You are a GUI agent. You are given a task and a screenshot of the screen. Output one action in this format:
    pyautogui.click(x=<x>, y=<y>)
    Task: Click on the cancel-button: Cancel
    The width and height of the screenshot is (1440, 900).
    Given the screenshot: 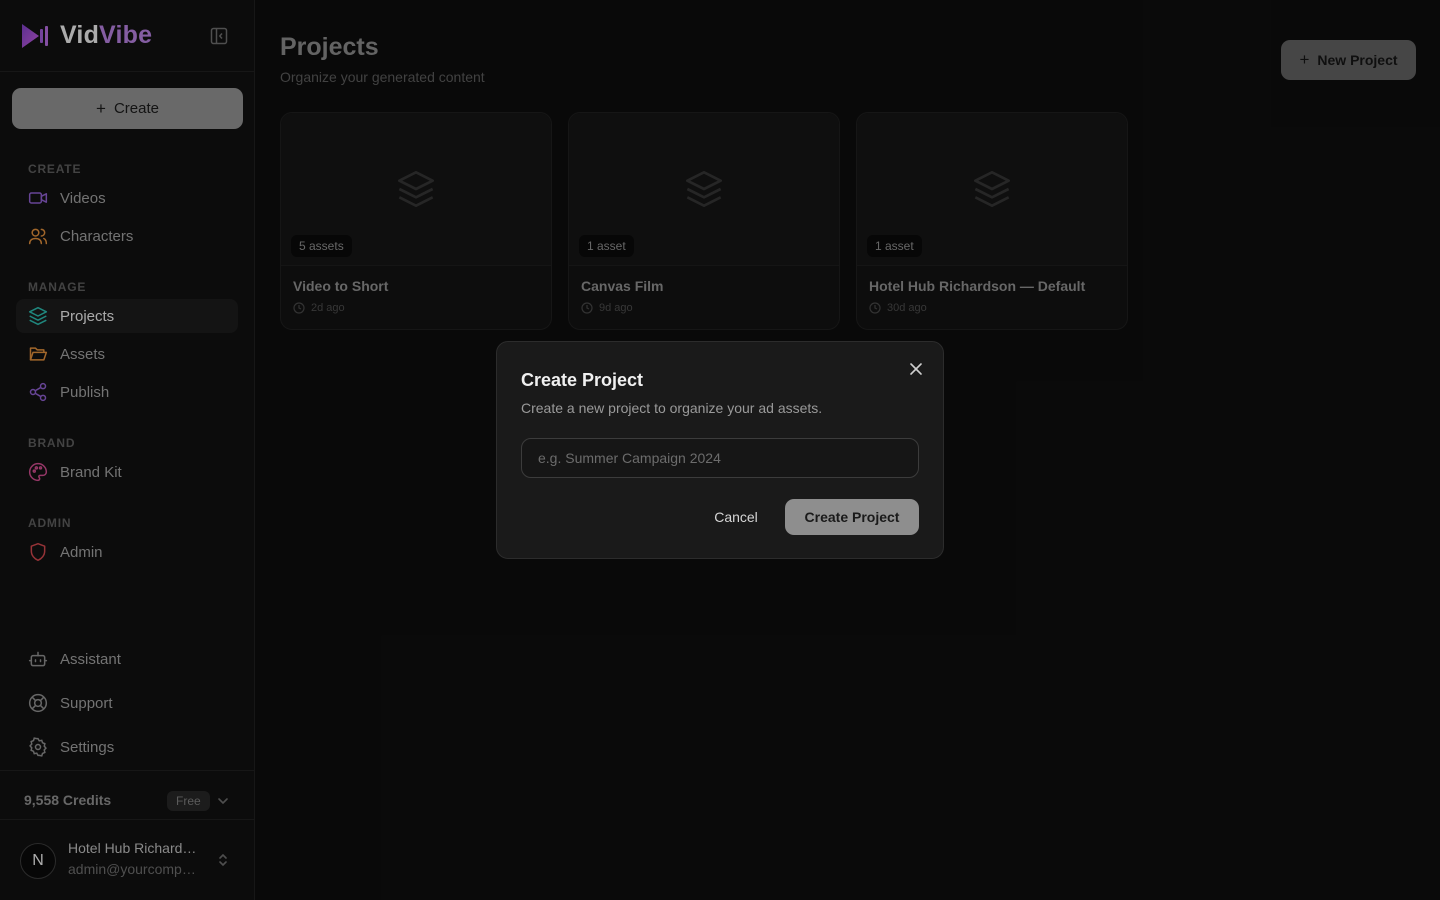 What is the action you would take?
    pyautogui.click(x=736, y=516)
    